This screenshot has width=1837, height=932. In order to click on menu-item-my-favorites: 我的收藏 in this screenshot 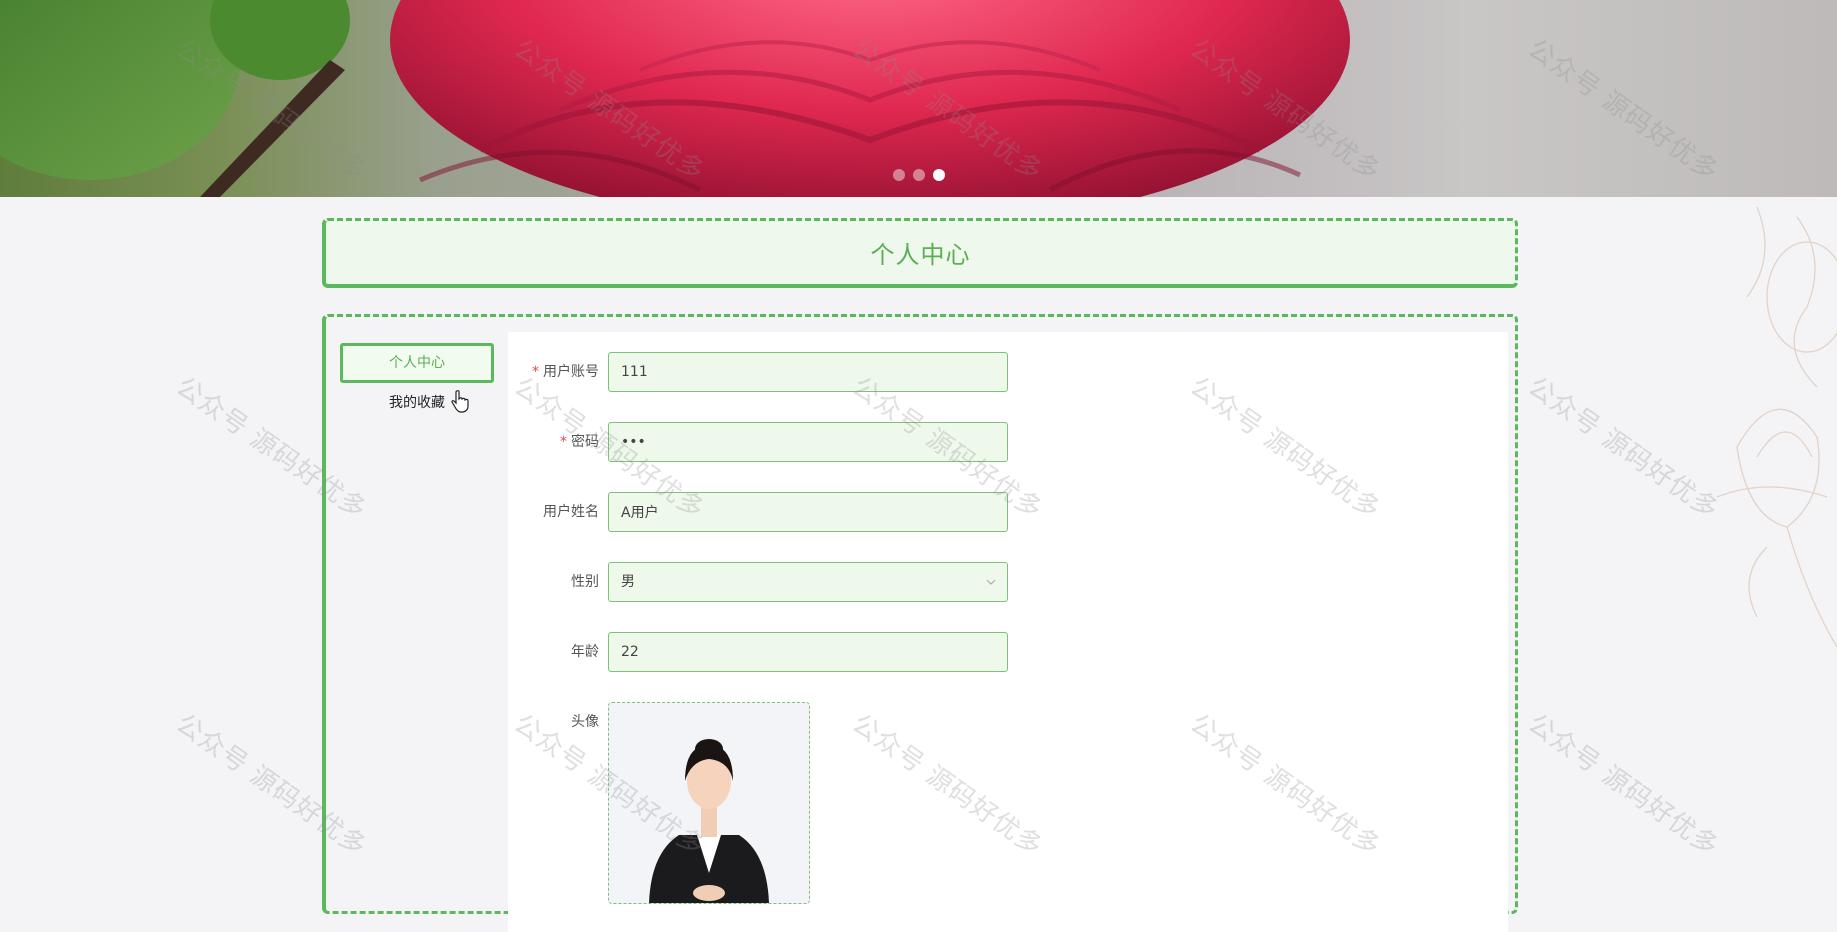, I will do `click(417, 403)`.